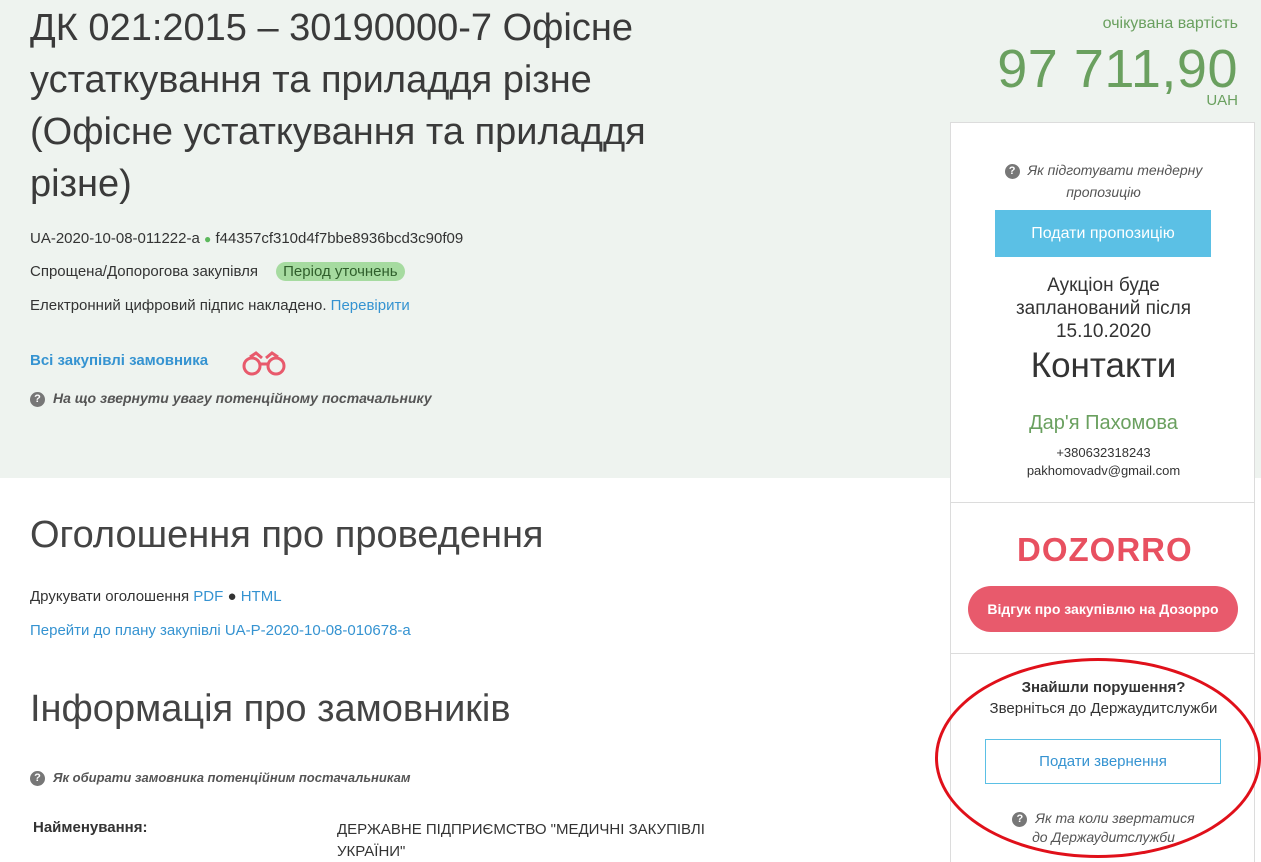 The height and width of the screenshot is (862, 1261). What do you see at coordinates (1222, 100) in the screenshot?
I see `expected-value-currency: UAH` at bounding box center [1222, 100].